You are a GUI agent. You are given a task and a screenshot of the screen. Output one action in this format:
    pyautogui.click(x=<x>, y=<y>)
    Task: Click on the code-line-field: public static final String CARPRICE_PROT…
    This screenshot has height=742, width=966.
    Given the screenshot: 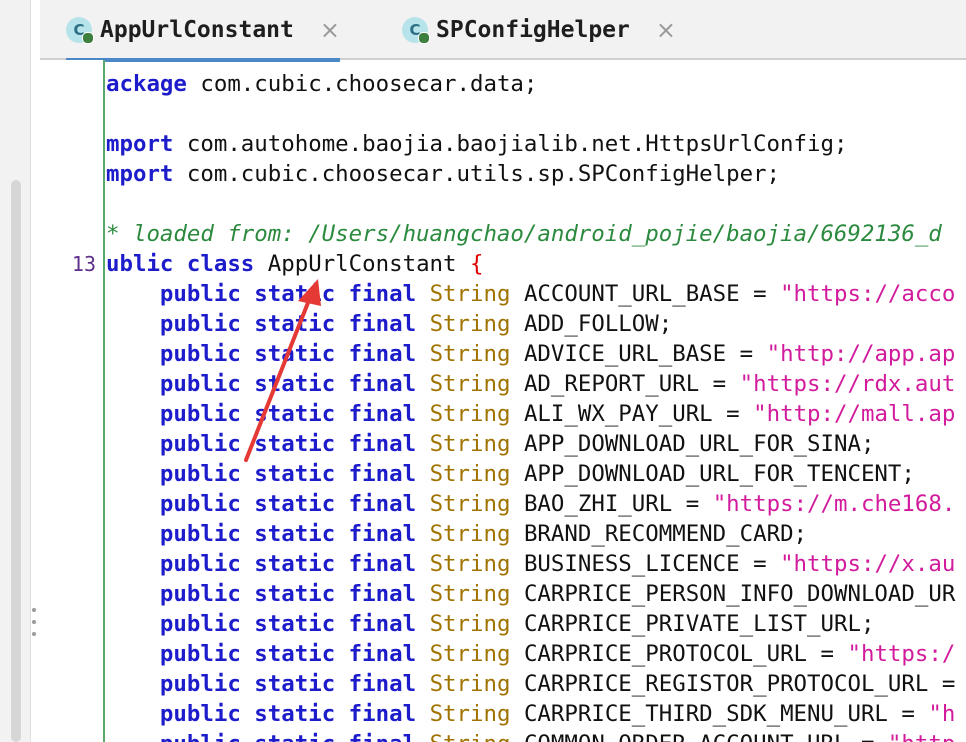 What is the action you would take?
    pyautogui.click(x=557, y=654)
    